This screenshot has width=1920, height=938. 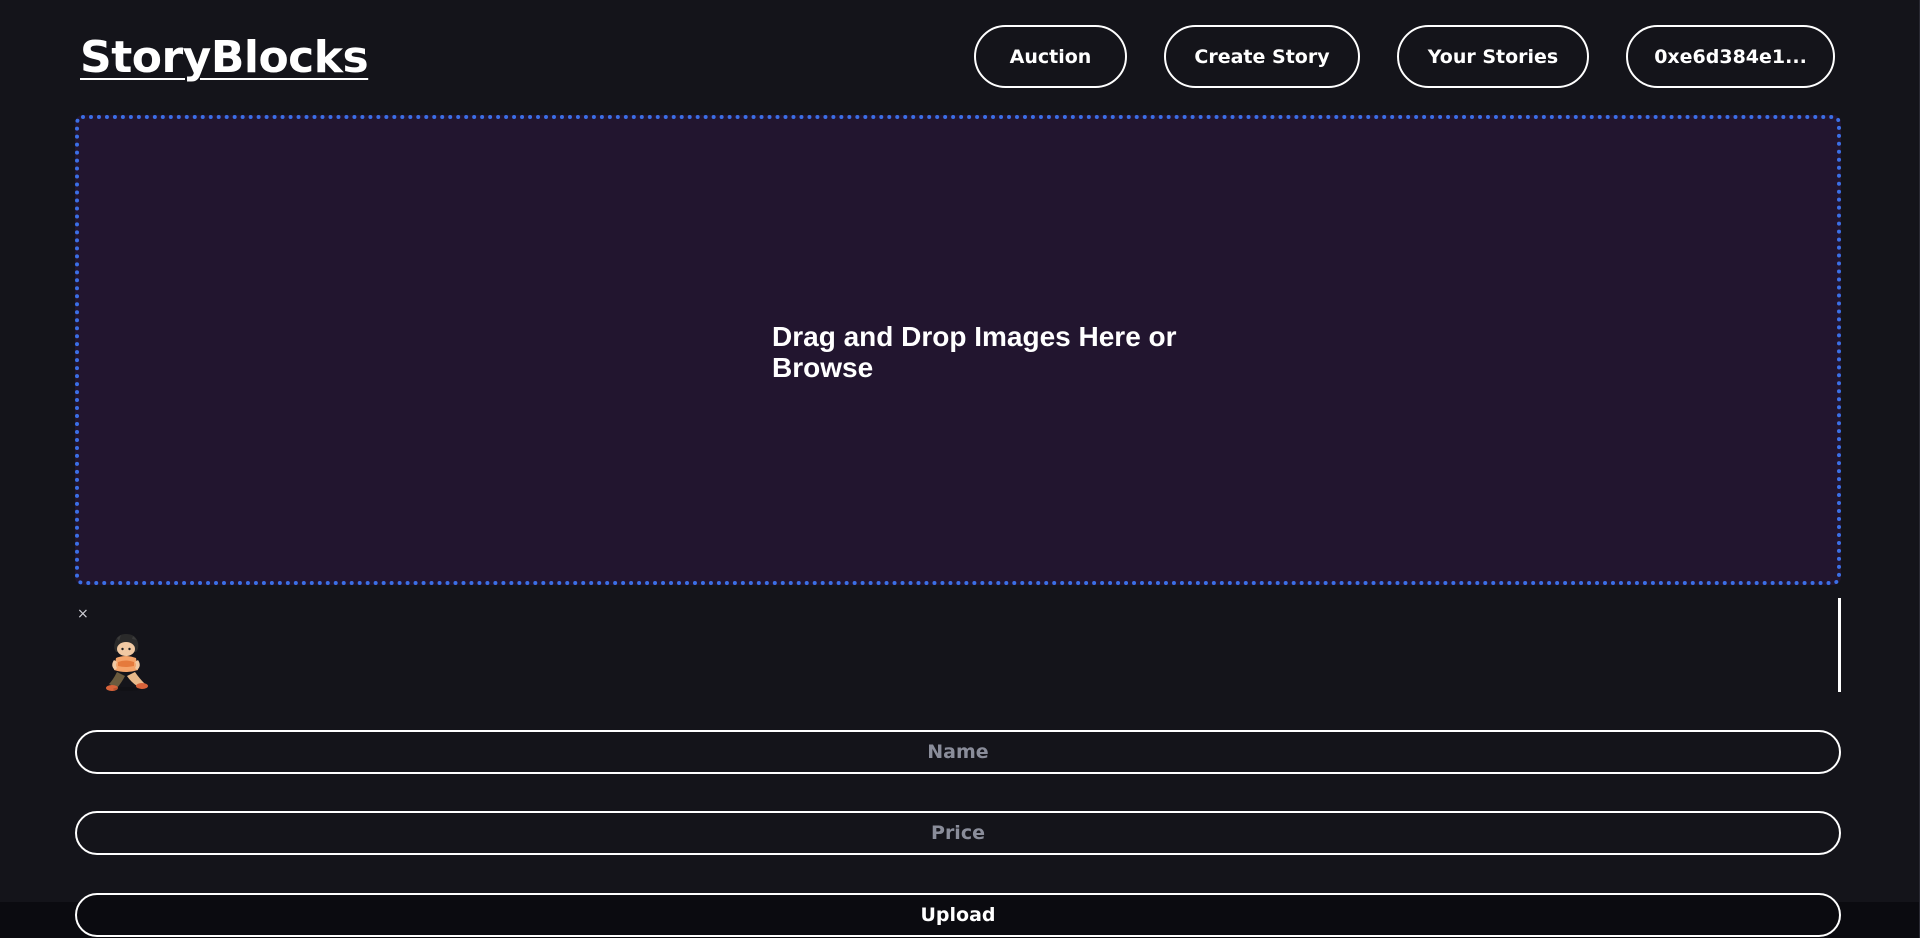 I want to click on preview-scrollbar, so click(x=1839, y=645).